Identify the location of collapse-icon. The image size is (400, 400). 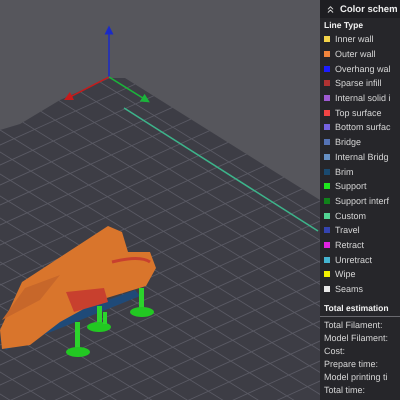
(330, 9).